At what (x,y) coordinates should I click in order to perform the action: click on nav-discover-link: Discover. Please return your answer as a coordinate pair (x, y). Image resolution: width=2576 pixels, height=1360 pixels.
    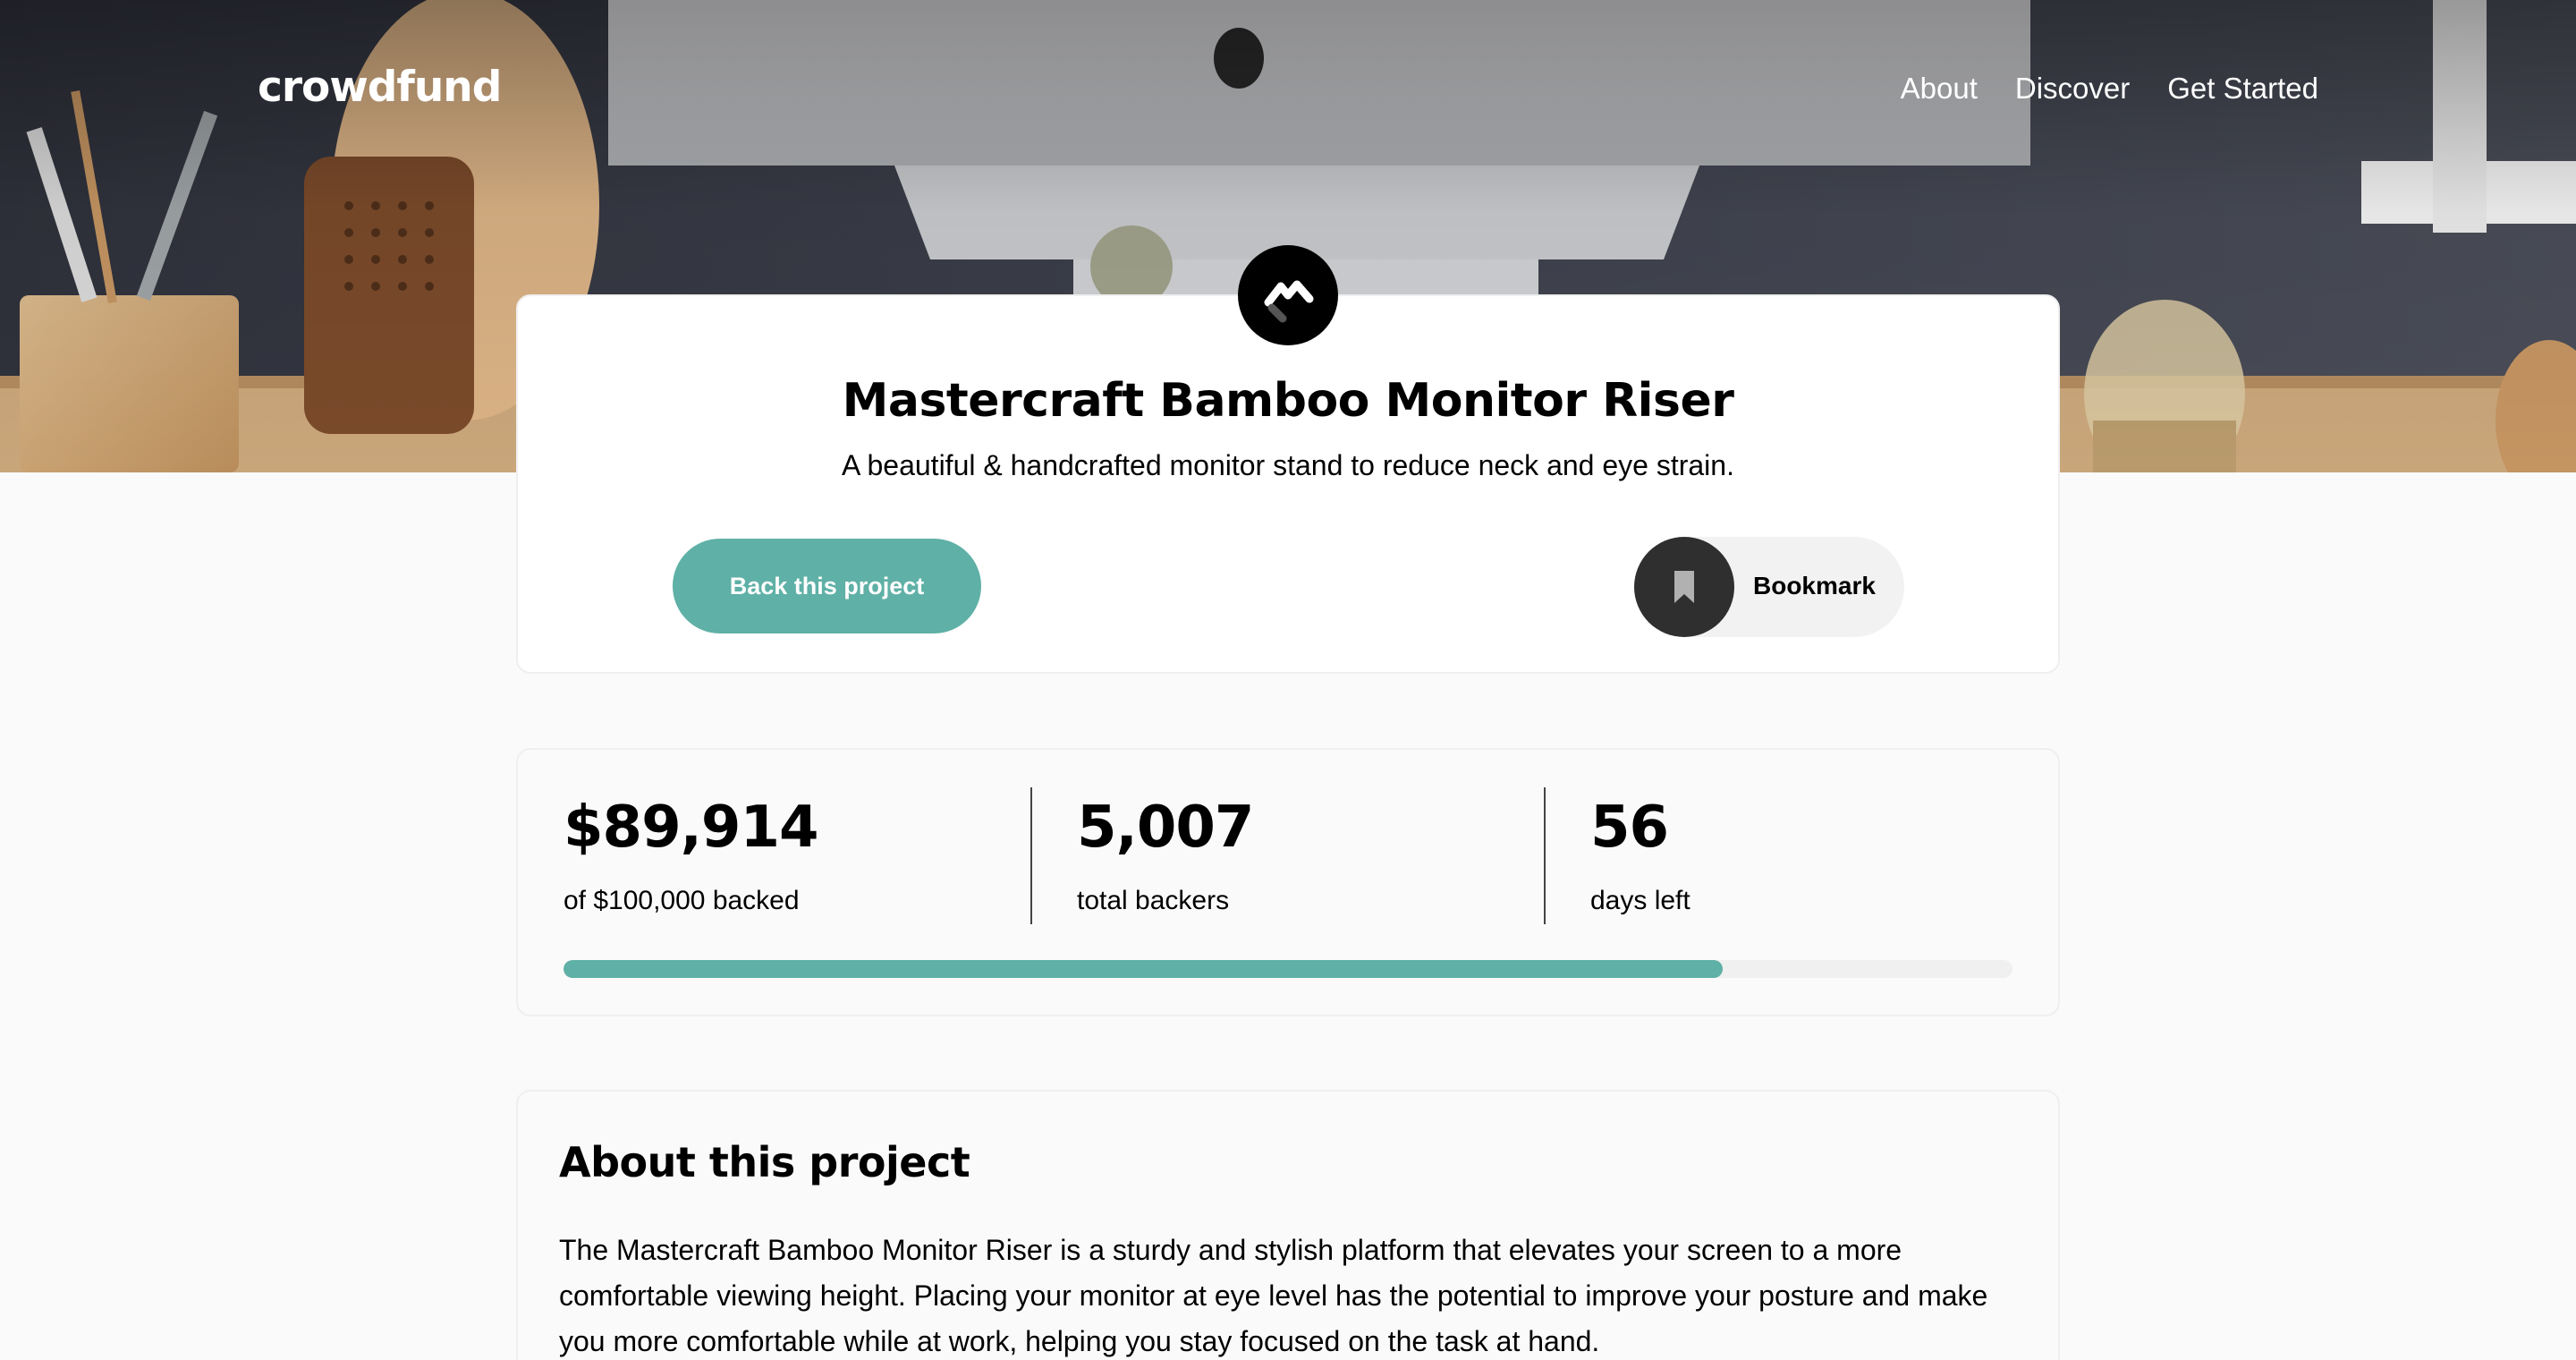
    Looking at the image, I should click on (2072, 89).